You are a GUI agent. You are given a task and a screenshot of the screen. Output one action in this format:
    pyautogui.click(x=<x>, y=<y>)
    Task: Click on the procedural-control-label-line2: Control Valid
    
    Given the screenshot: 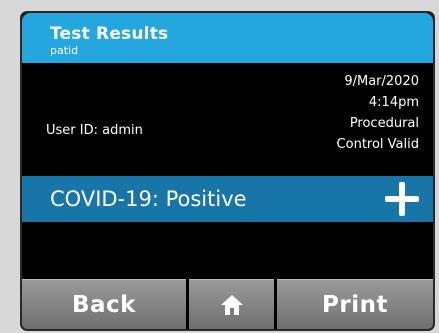 What is the action you would take?
    pyautogui.click(x=377, y=144)
    